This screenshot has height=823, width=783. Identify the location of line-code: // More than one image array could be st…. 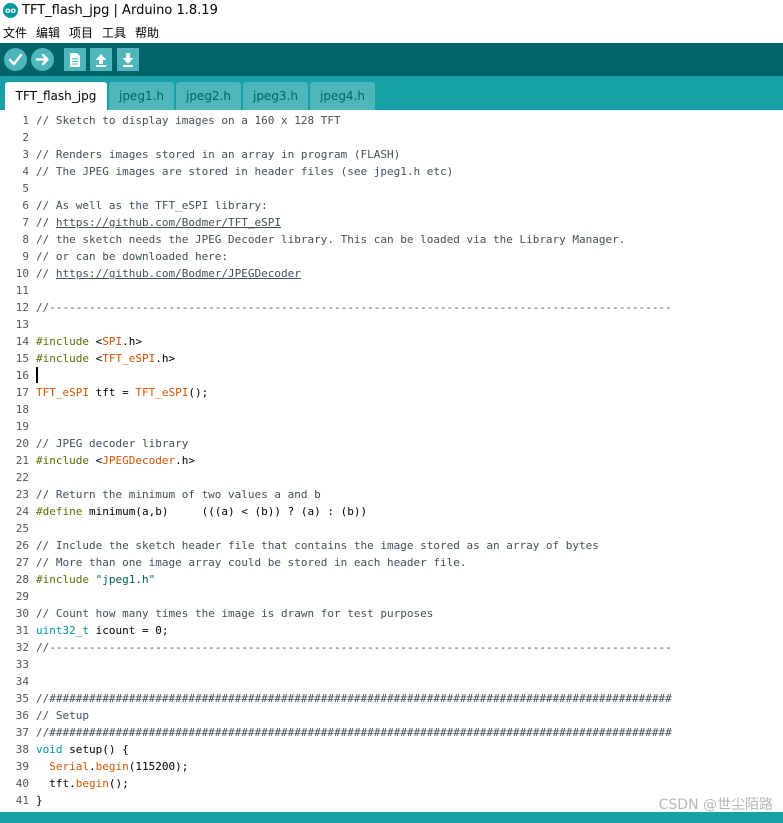
(251, 562).